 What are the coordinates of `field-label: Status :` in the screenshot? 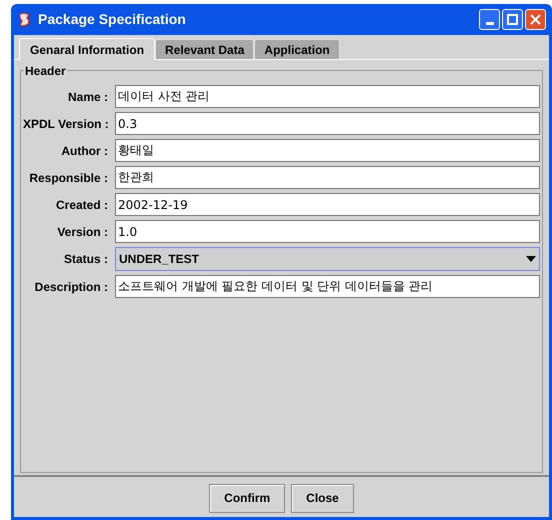 It's located at (85, 259).